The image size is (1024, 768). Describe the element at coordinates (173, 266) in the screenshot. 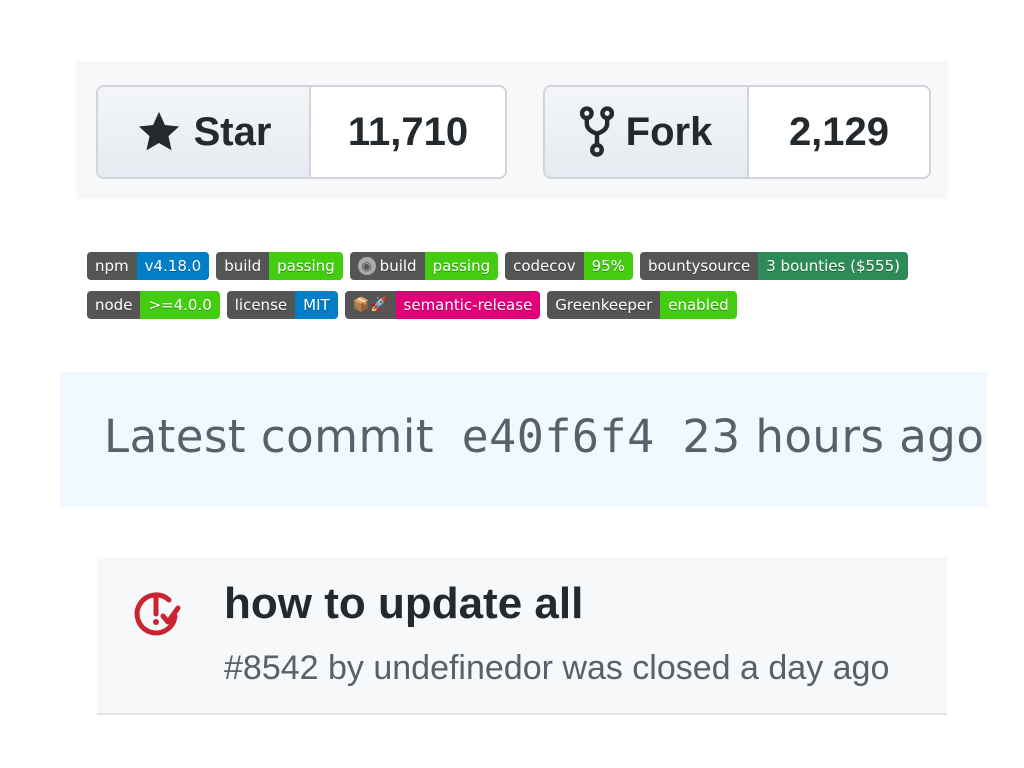

I see `badge-value: v4.18.0` at that location.